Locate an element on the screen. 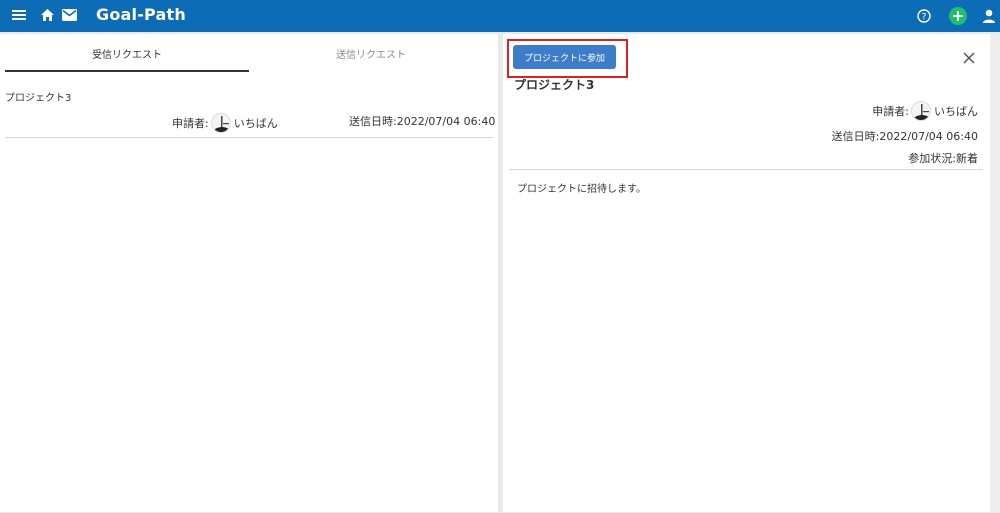  scroll-gutter is located at coordinates (995, 273).